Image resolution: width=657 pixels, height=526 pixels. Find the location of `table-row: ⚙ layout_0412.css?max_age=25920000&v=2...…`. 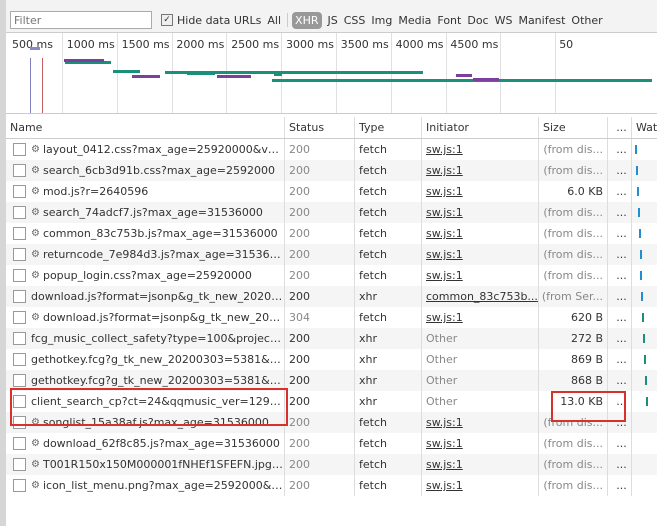

table-row: ⚙ layout_0412.css?max_age=25920000&v=2...… is located at coordinates (331, 149).